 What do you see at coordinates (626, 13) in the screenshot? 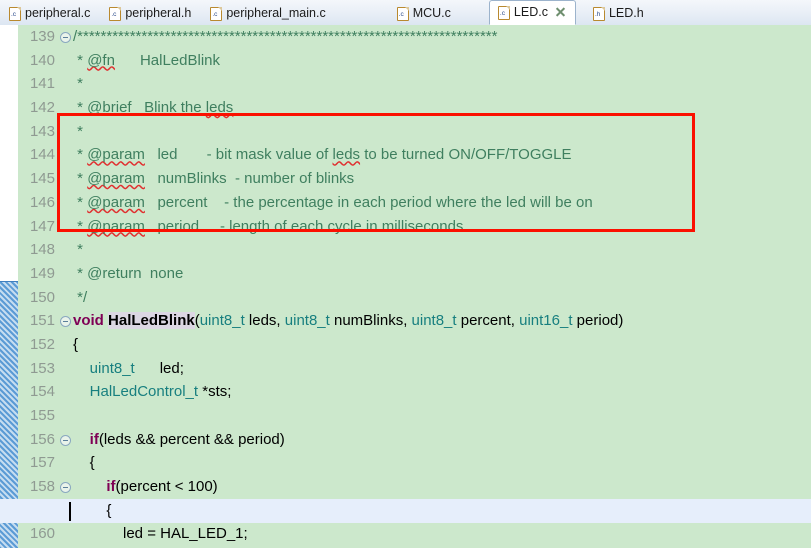
I see `tab-label: LED.h` at bounding box center [626, 13].